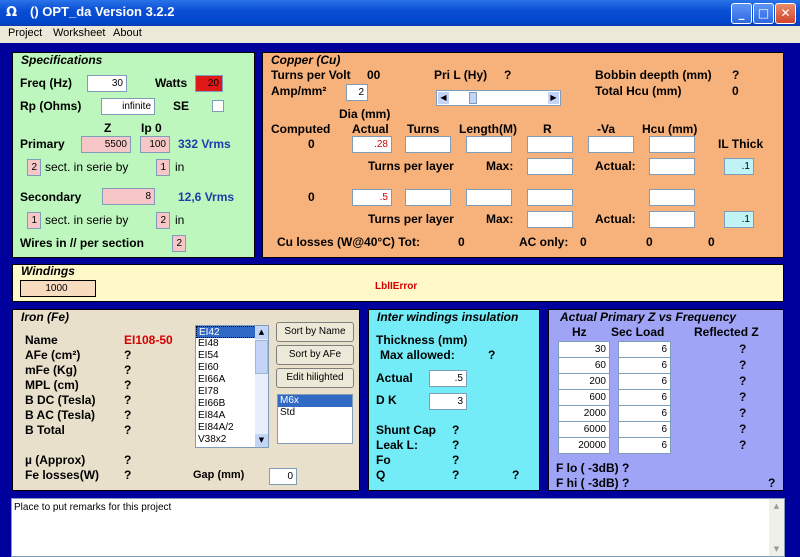 This screenshot has height=557, width=800. I want to click on hz-input: 60, so click(584, 365).